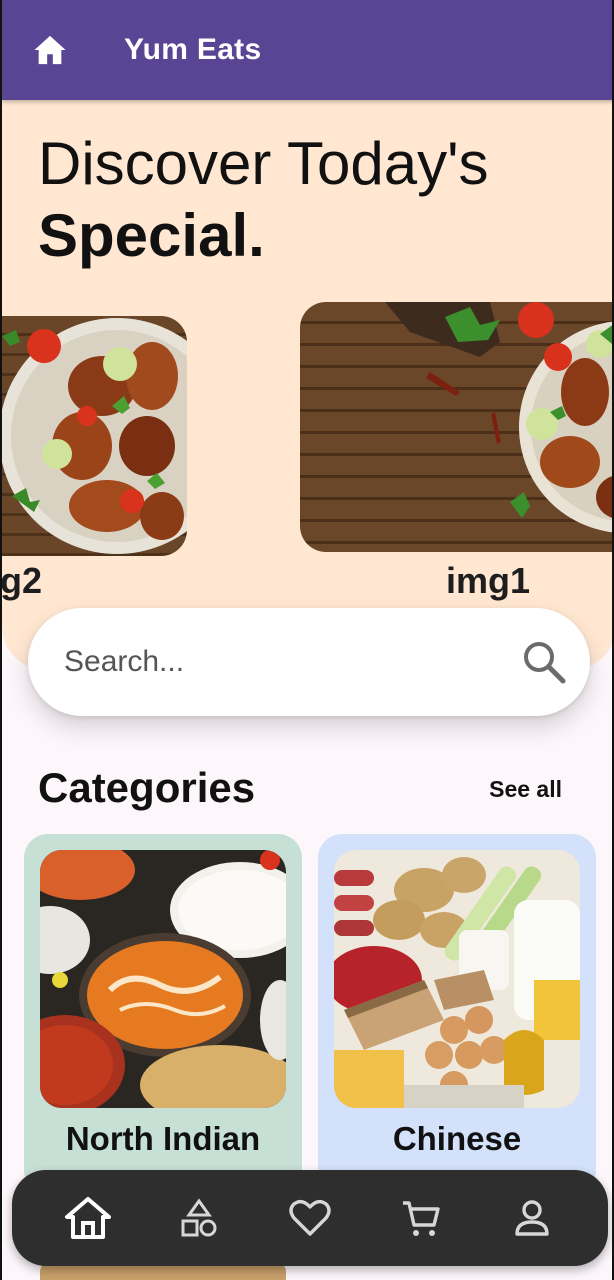 The width and height of the screenshot is (614, 1280). What do you see at coordinates (263, 200) in the screenshot?
I see `hero-title: Discover Today's Special.` at bounding box center [263, 200].